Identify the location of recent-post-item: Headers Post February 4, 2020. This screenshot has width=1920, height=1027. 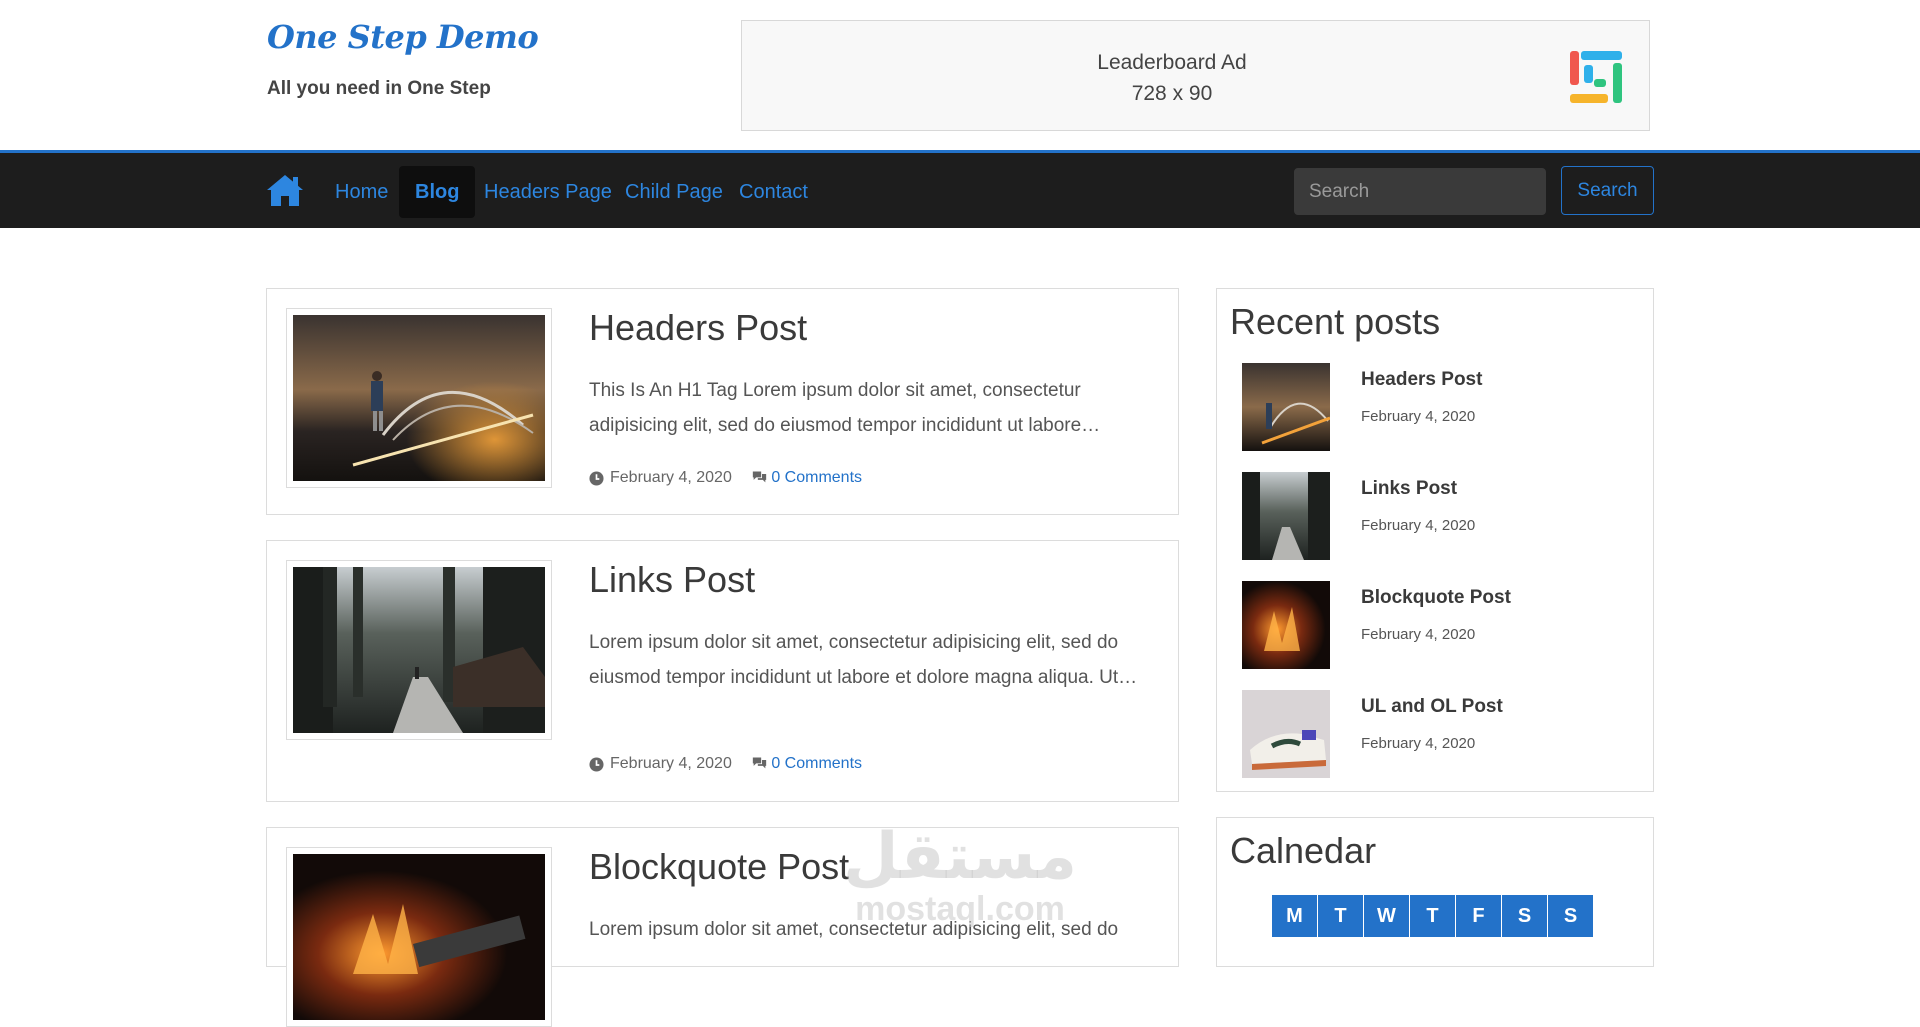
(1442, 408).